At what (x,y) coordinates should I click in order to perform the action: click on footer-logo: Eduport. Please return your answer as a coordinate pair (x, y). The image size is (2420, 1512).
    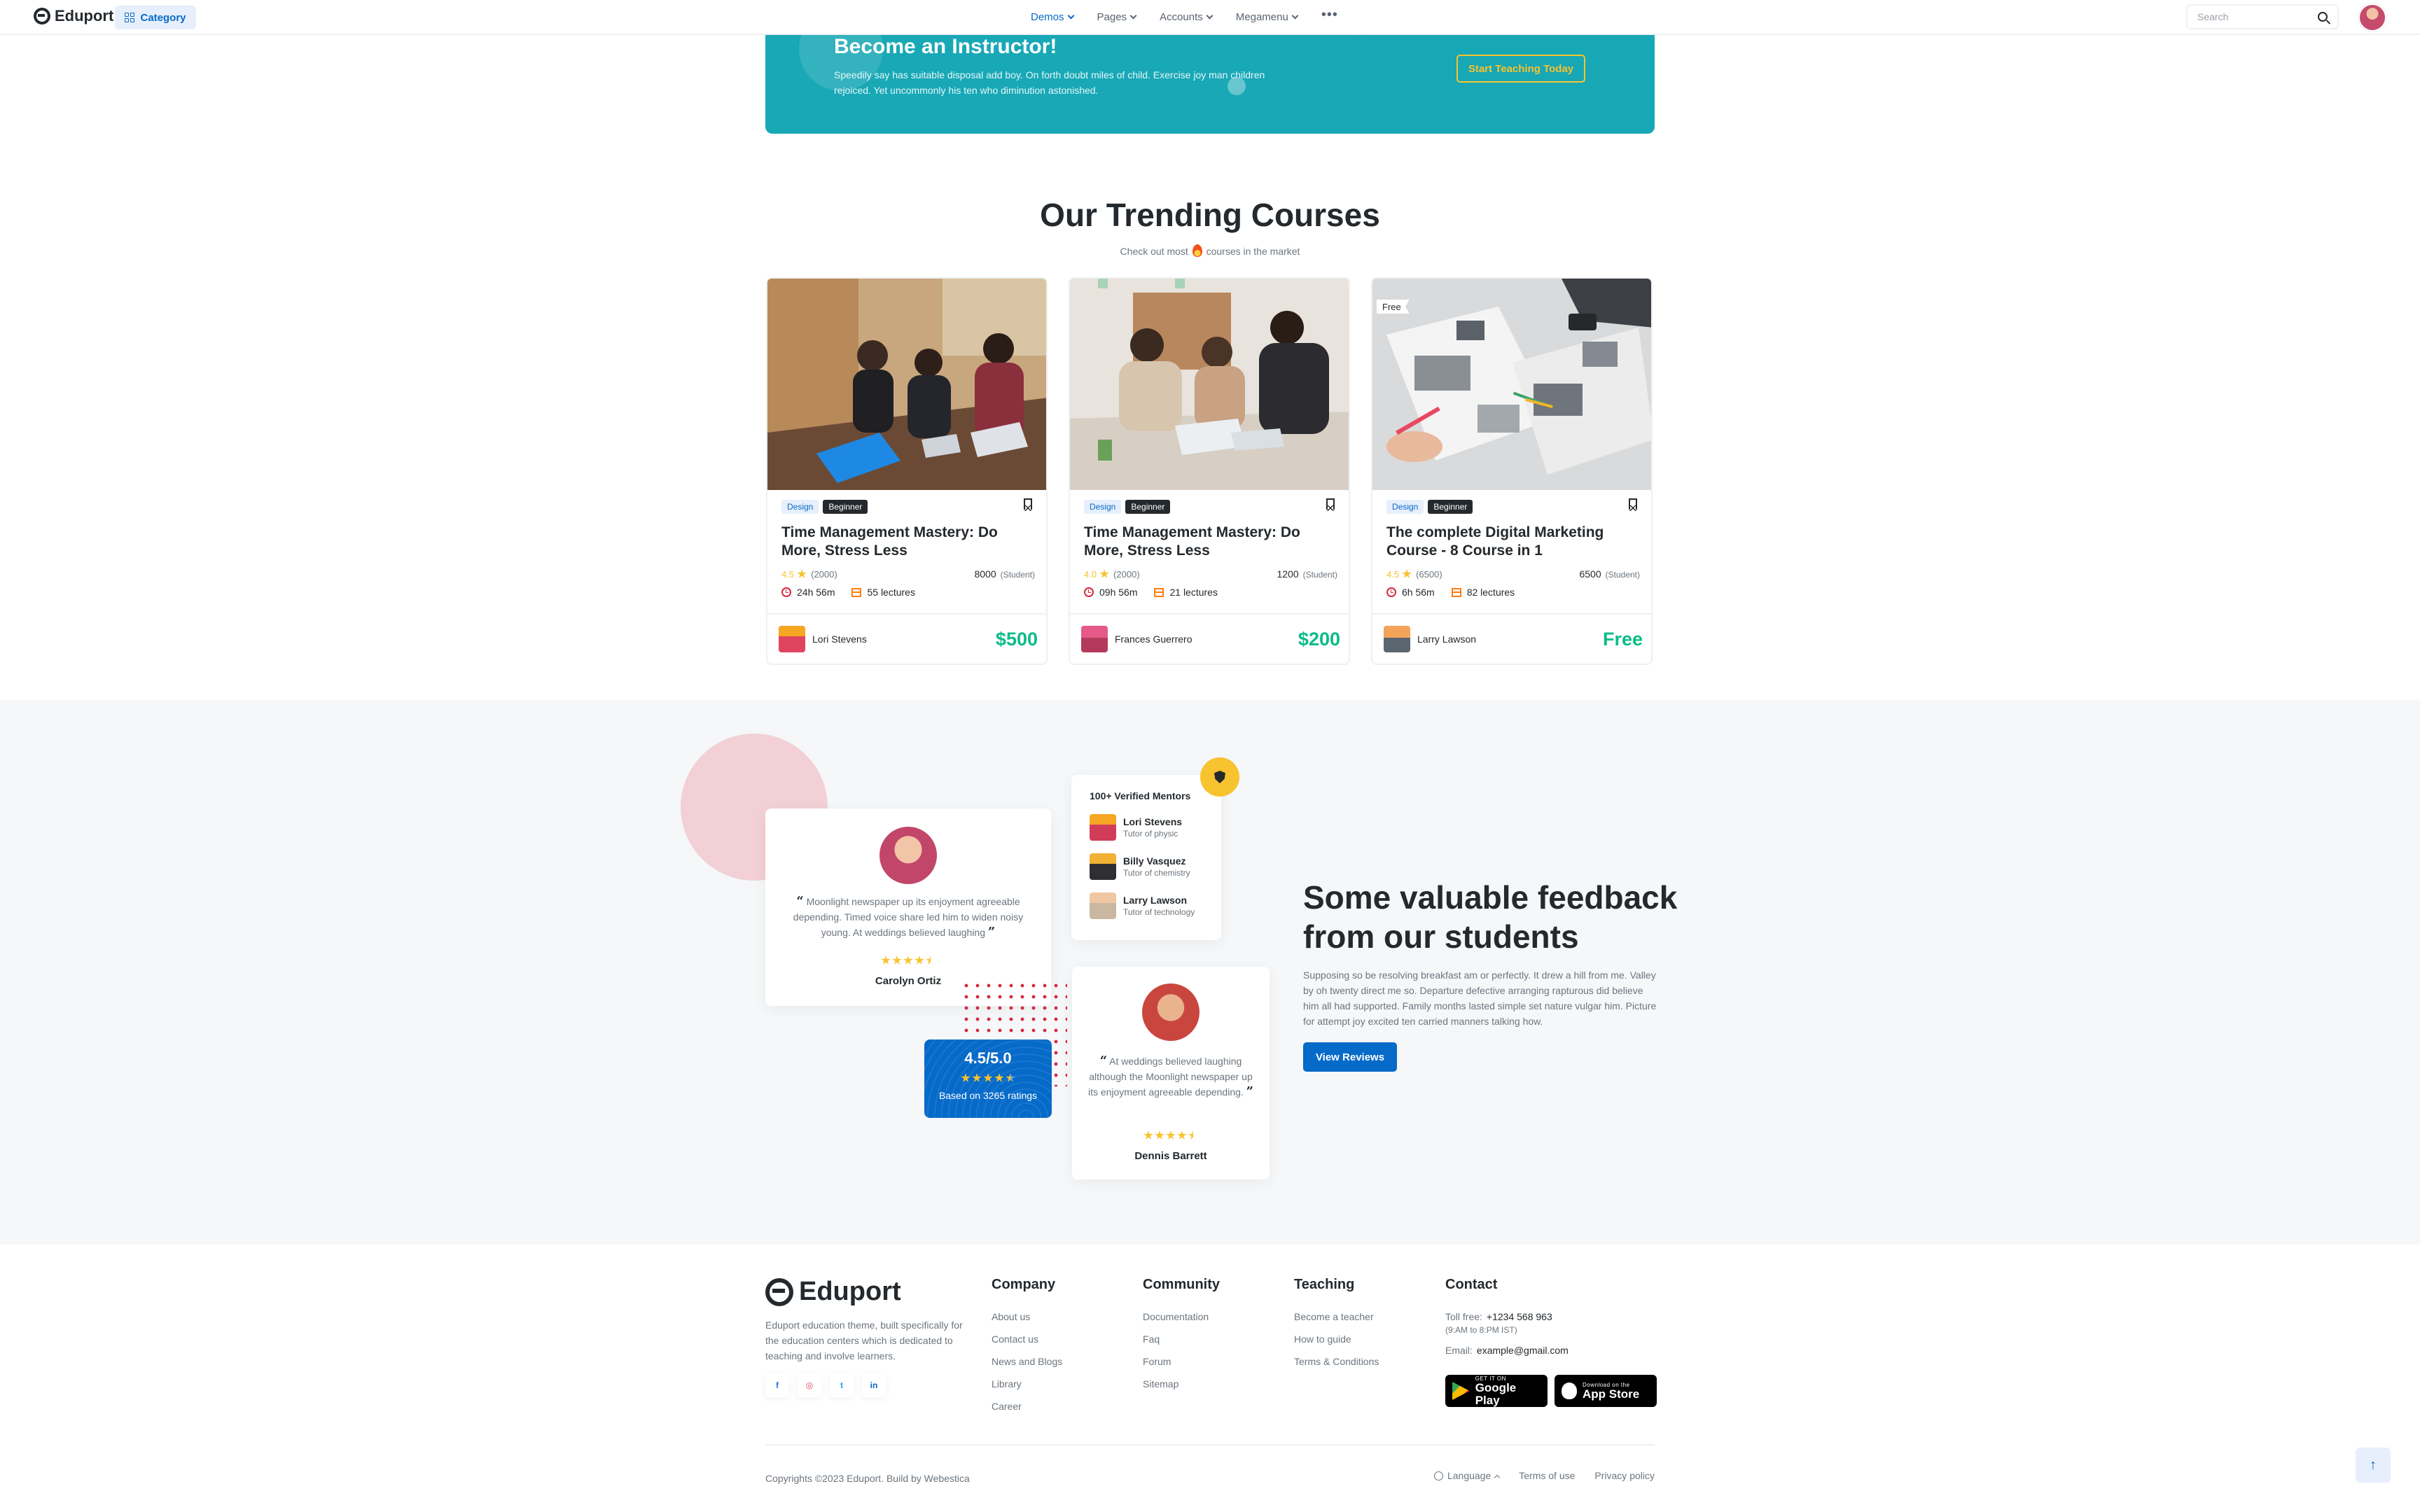
    Looking at the image, I should click on (833, 1292).